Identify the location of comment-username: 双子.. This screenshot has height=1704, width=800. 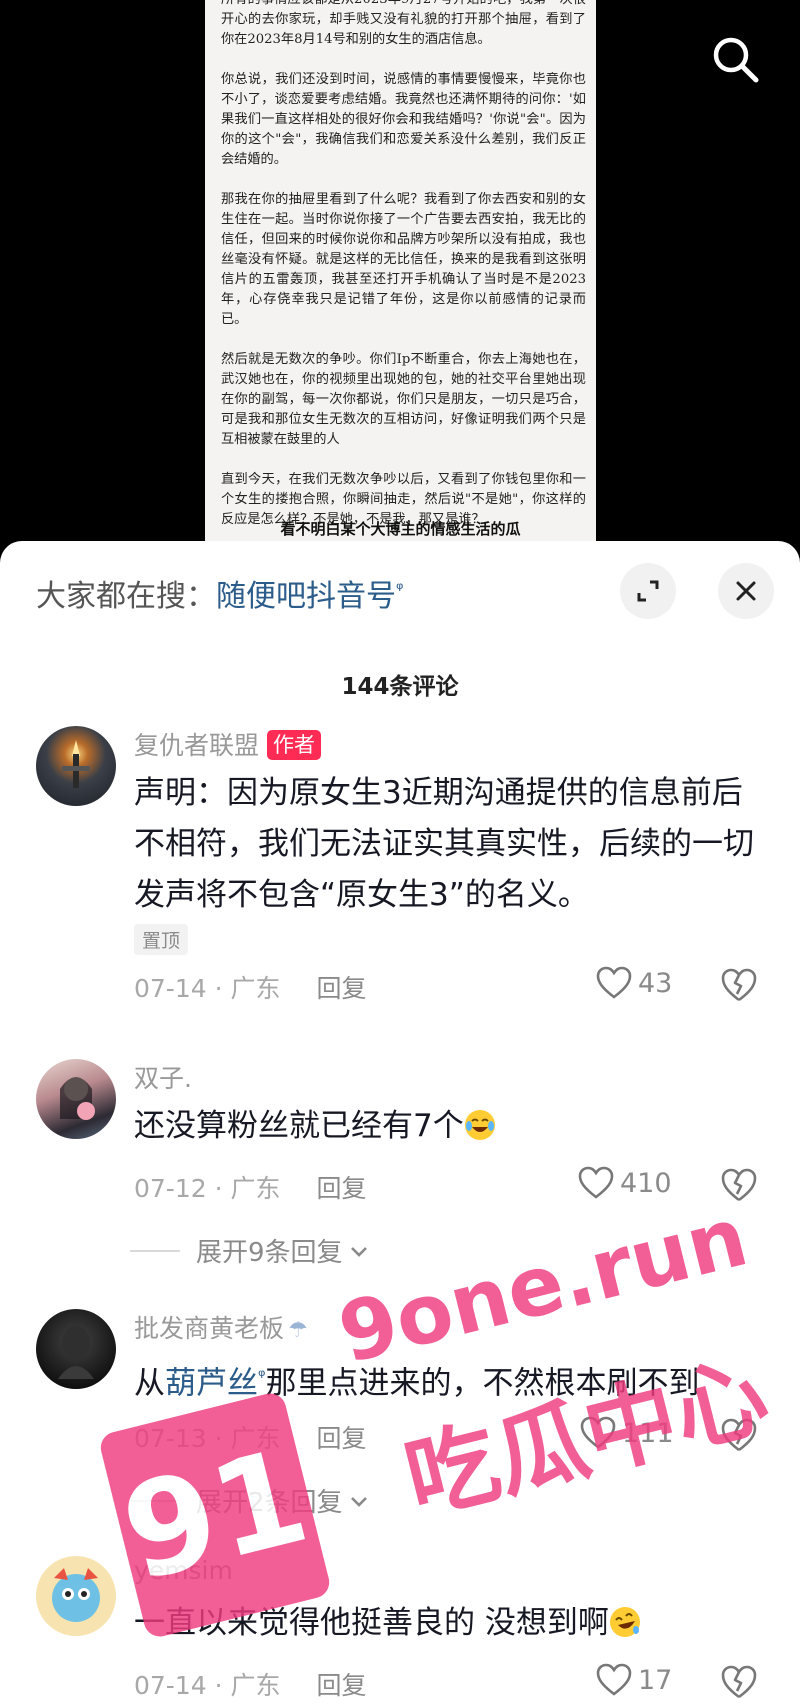
(163, 1077).